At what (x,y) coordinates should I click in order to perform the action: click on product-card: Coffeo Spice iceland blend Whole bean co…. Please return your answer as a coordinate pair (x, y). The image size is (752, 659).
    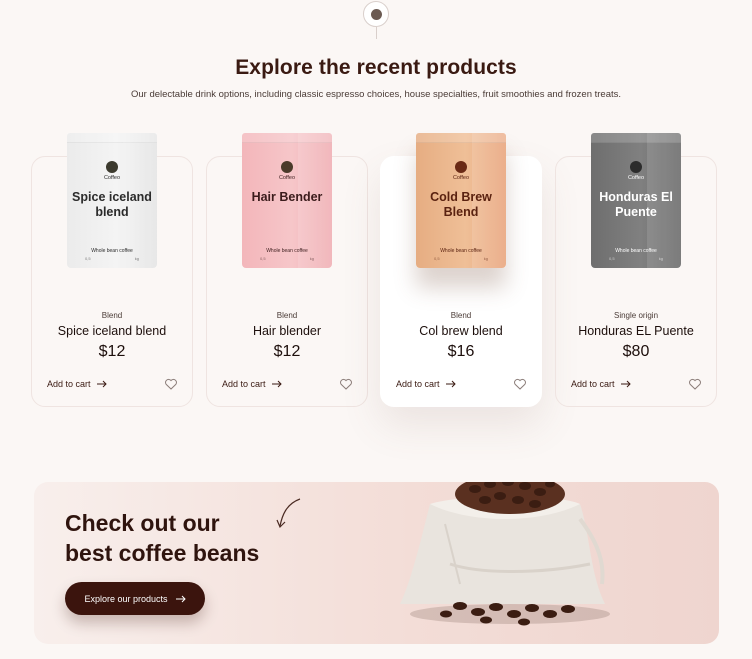
    Looking at the image, I should click on (112, 270).